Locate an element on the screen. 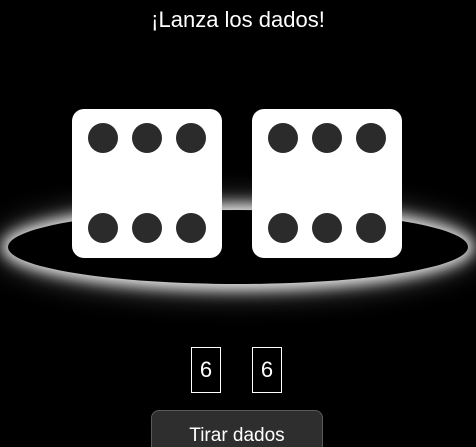 The width and height of the screenshot is (476, 447). roll-dice-button: Tirar dados is located at coordinates (237, 428).